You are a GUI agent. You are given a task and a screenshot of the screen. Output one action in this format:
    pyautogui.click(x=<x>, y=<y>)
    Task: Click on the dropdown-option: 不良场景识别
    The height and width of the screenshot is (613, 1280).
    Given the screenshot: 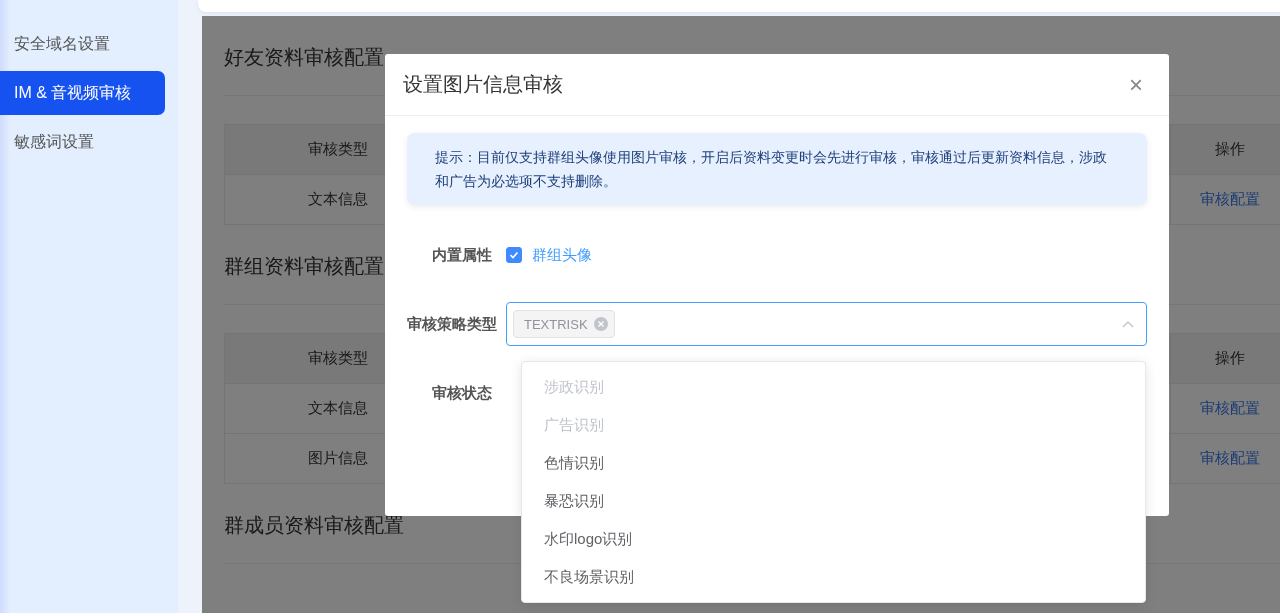 What is the action you would take?
    pyautogui.click(x=833, y=577)
    